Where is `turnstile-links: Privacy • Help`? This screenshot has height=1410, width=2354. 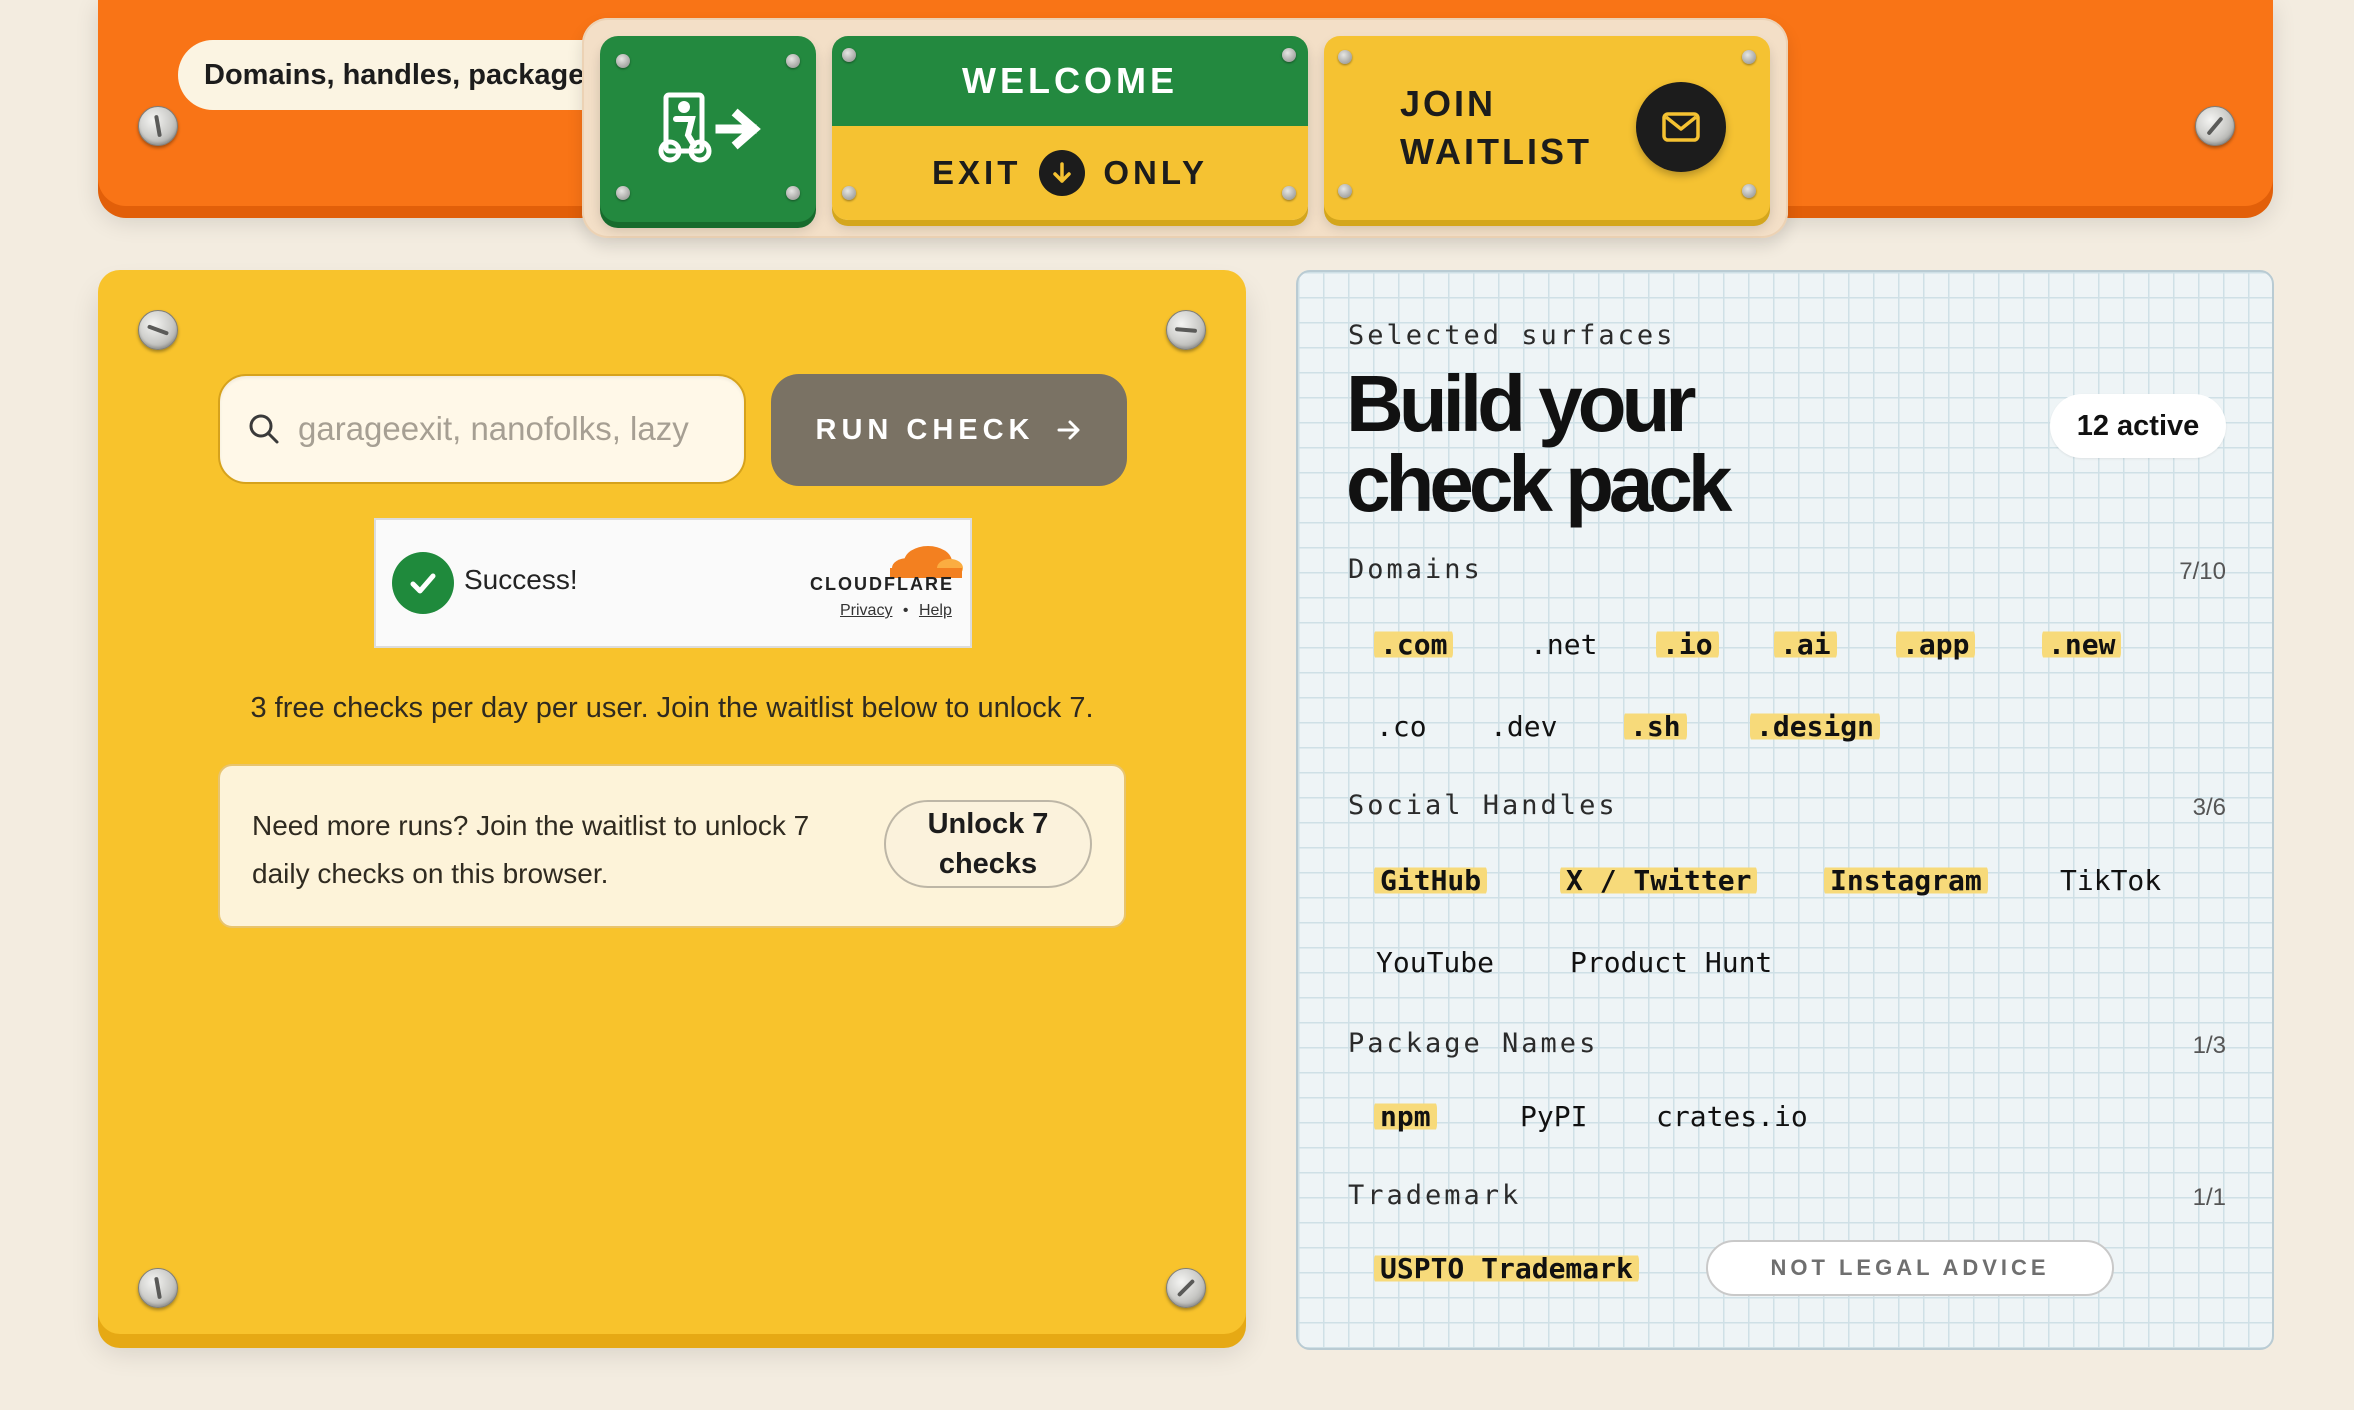 turnstile-links: Privacy • Help is located at coordinates (896, 611).